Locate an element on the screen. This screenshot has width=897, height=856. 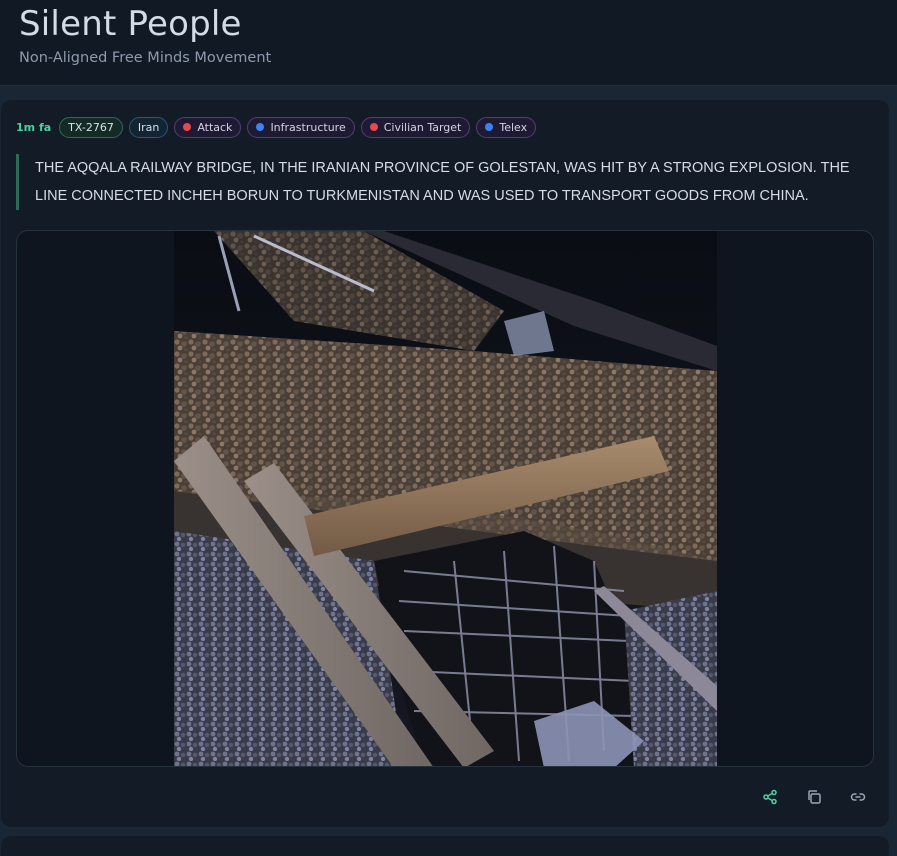
copy-icon is located at coordinates (814, 797).